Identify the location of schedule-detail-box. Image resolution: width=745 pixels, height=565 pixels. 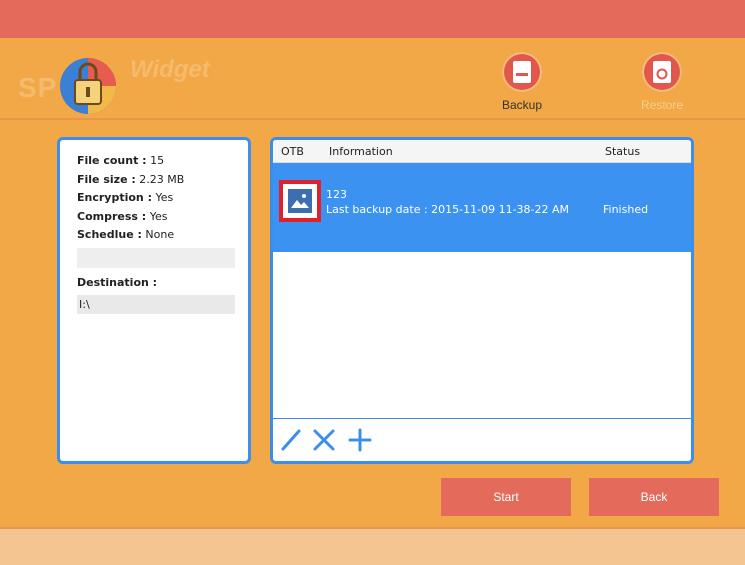
(156, 257).